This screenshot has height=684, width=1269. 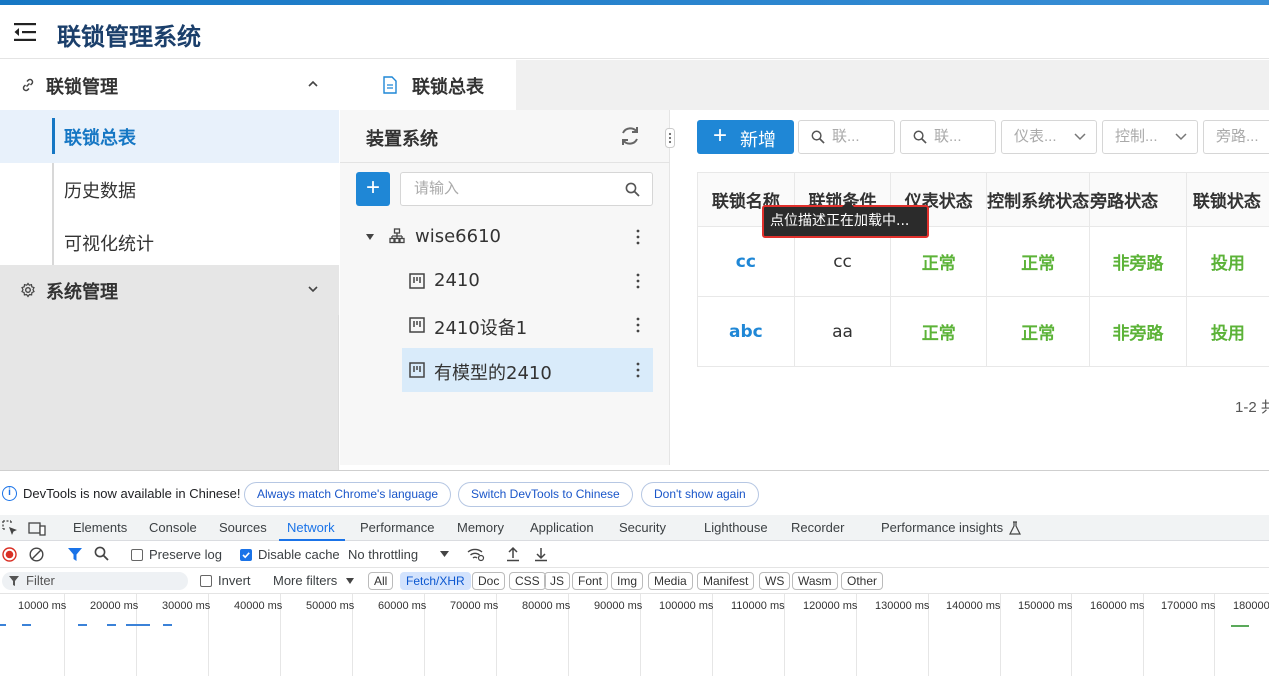 What do you see at coordinates (428, 85) in the screenshot?
I see `tab-interlock-table: 联锁总表` at bounding box center [428, 85].